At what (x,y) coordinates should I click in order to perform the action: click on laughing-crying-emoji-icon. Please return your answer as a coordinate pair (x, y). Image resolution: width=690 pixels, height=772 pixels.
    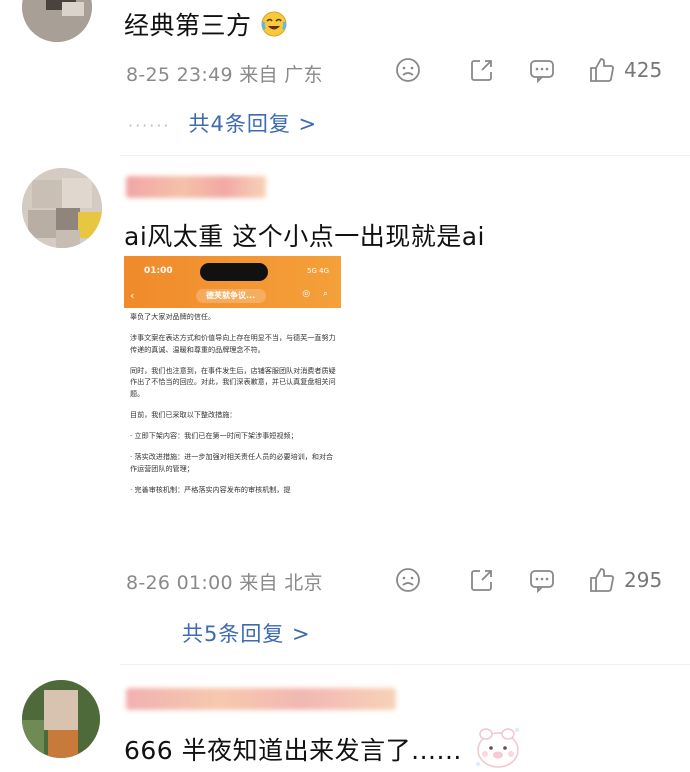
    Looking at the image, I should click on (274, 27).